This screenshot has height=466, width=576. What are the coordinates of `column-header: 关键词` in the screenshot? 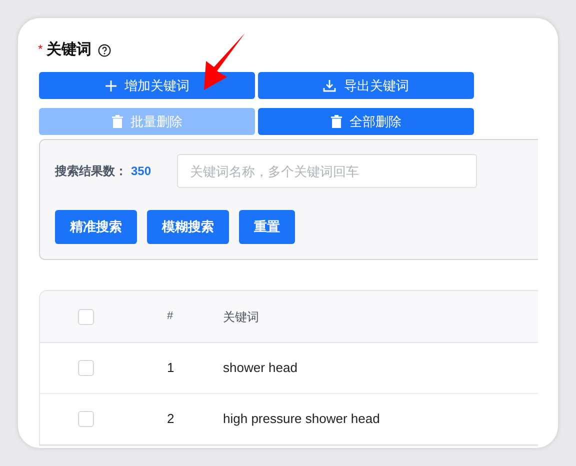 It's located at (241, 317).